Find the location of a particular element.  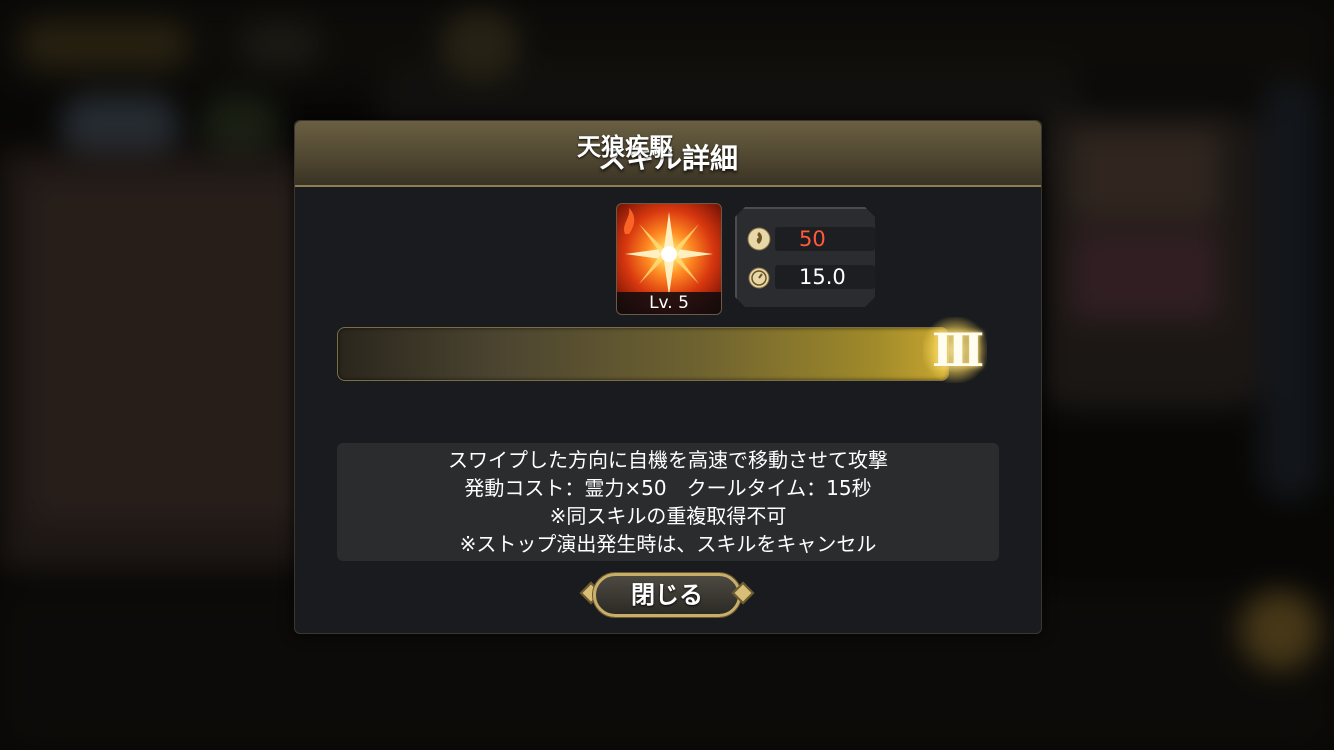

fire-starburst-icon: Lv. 5 is located at coordinates (669, 259).